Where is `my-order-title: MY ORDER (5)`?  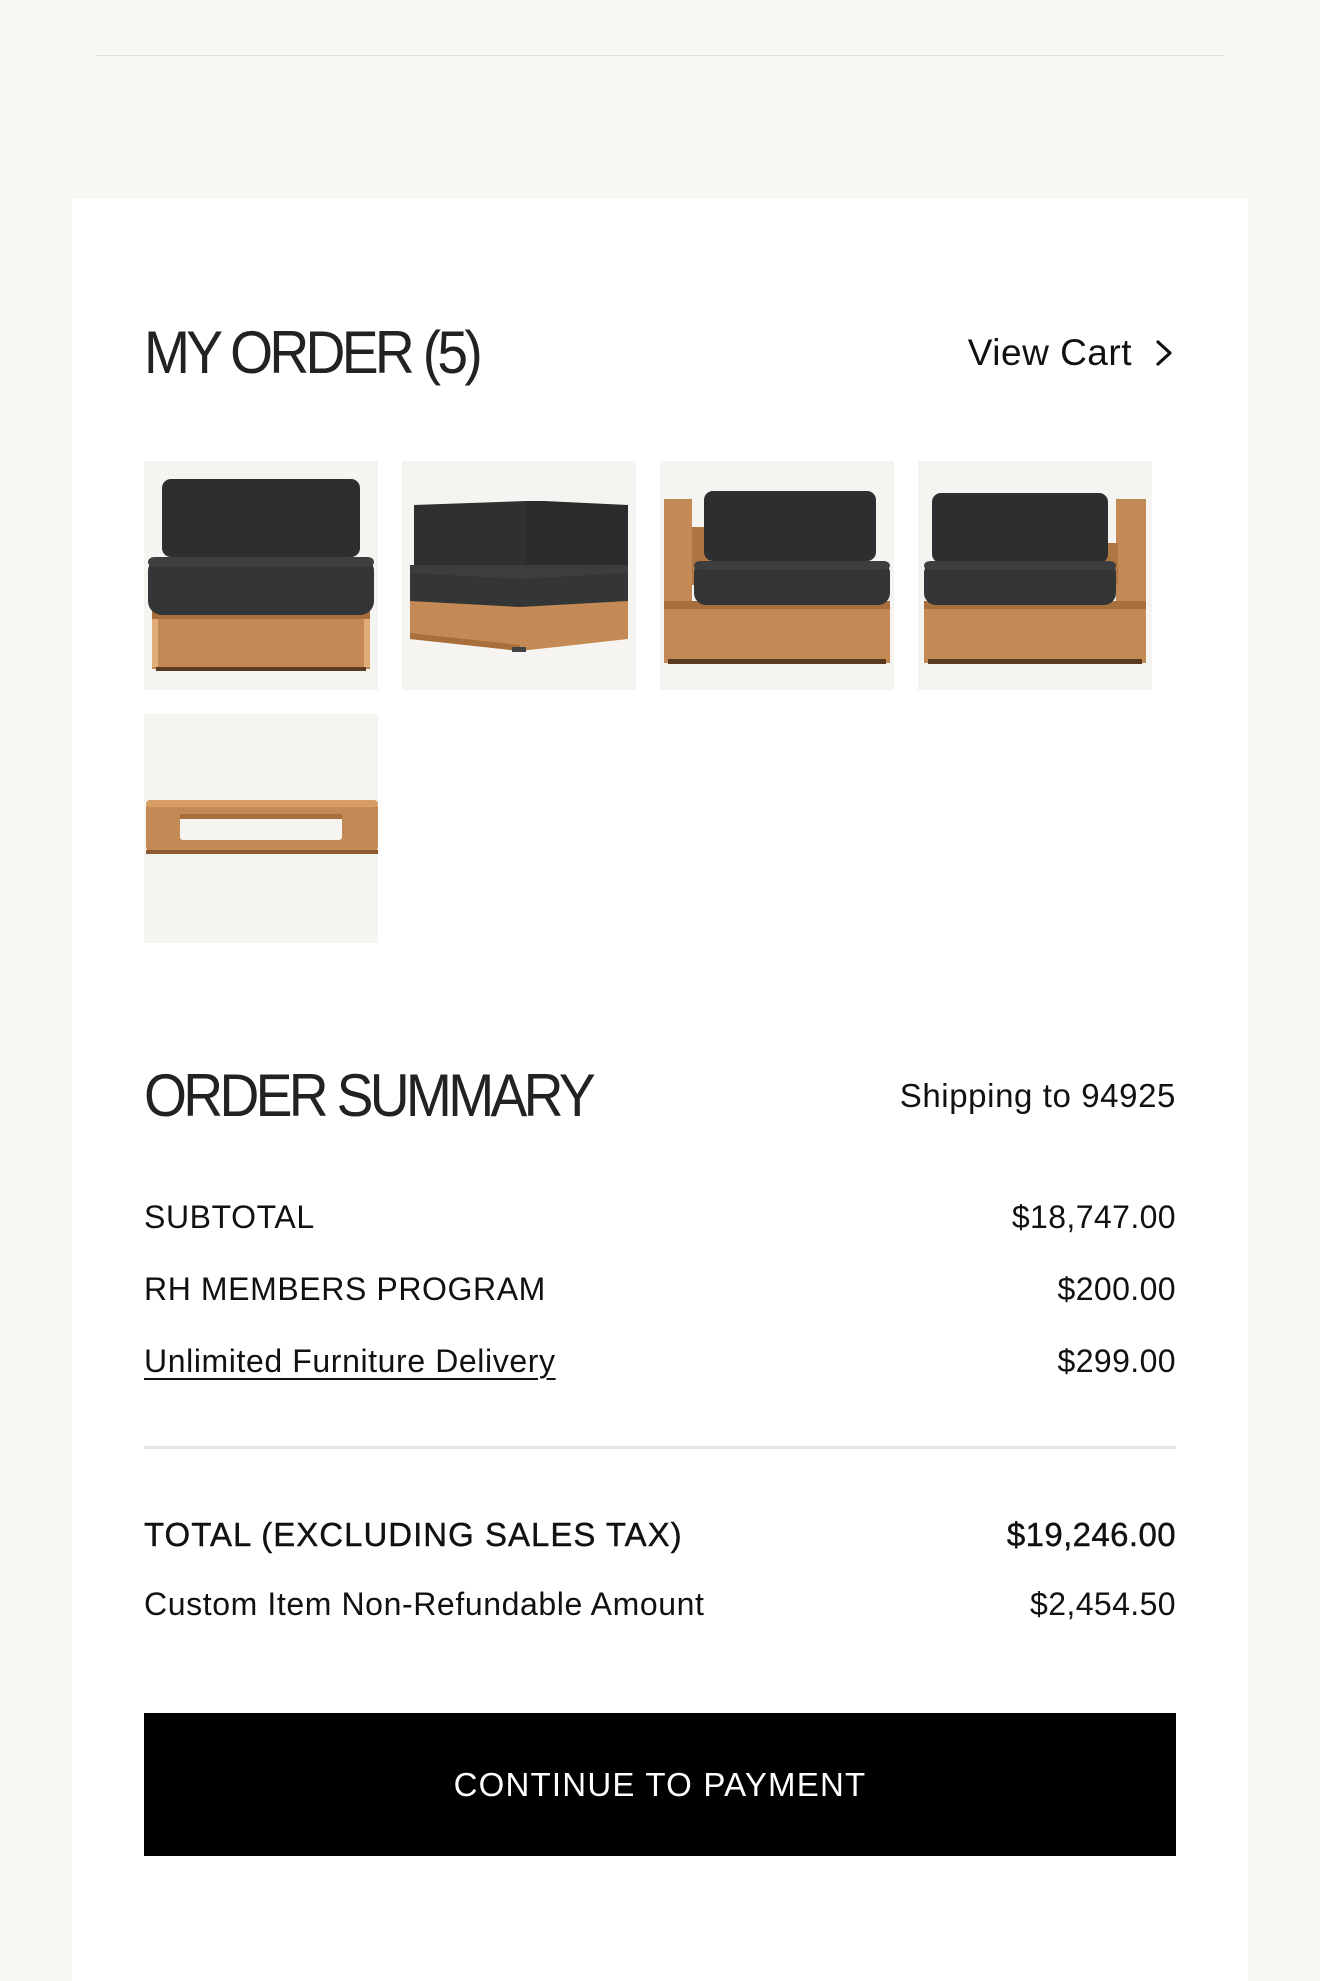
my-order-title: MY ORDER (5) is located at coordinates (313, 352).